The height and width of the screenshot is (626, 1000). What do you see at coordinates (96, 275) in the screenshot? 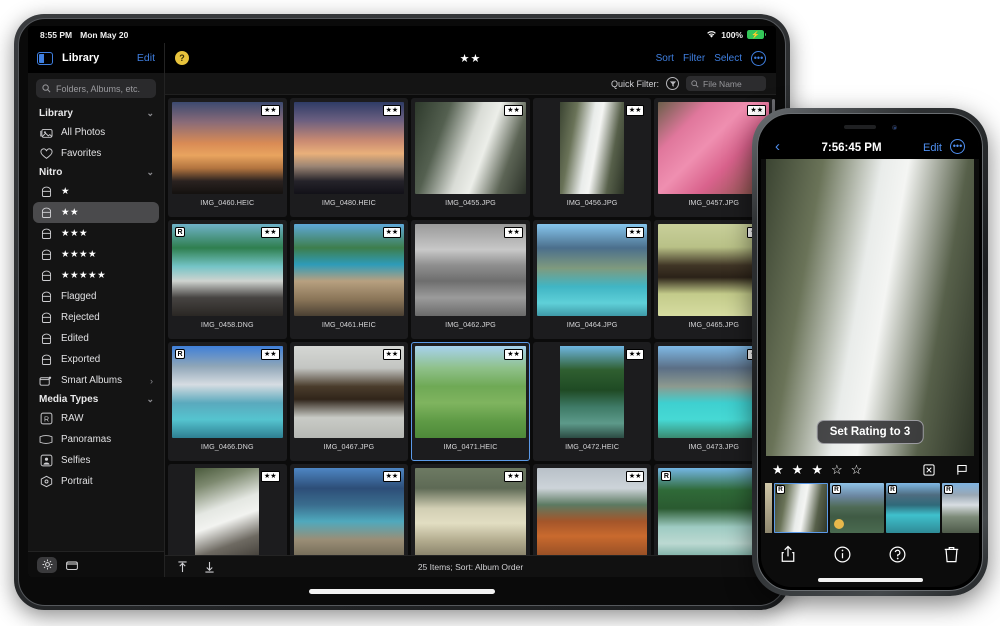
I see `sidebar-item-: ★★★★★` at bounding box center [96, 275].